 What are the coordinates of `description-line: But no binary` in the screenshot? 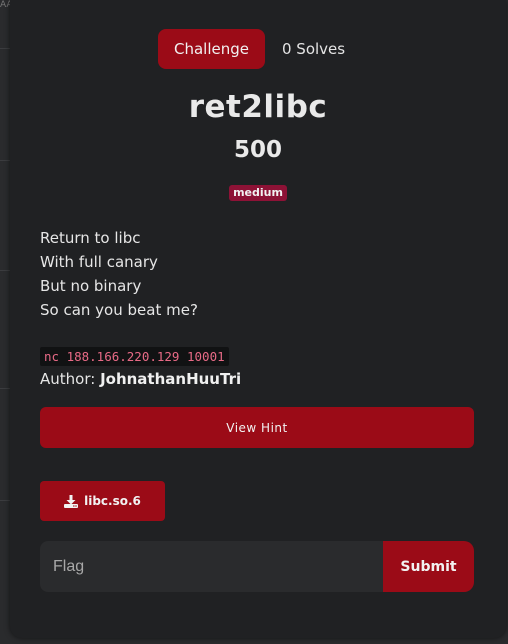 It's located at (91, 286).